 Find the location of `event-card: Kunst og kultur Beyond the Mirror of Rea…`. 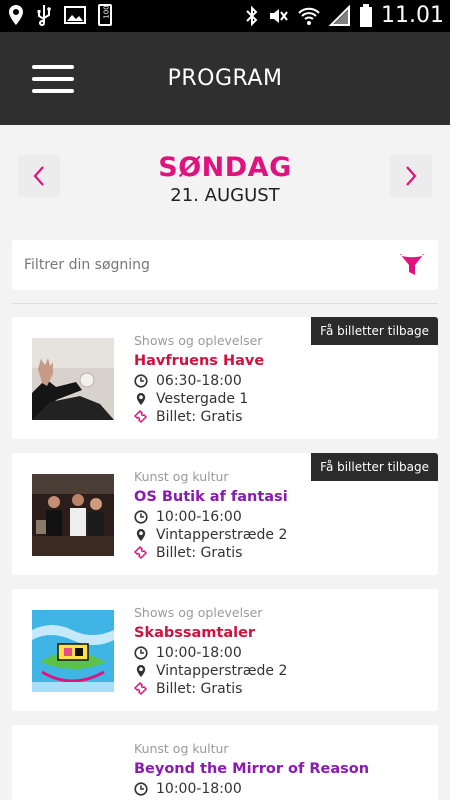

event-card: Kunst og kultur Beyond the Mirror of Rea… is located at coordinates (225, 762).